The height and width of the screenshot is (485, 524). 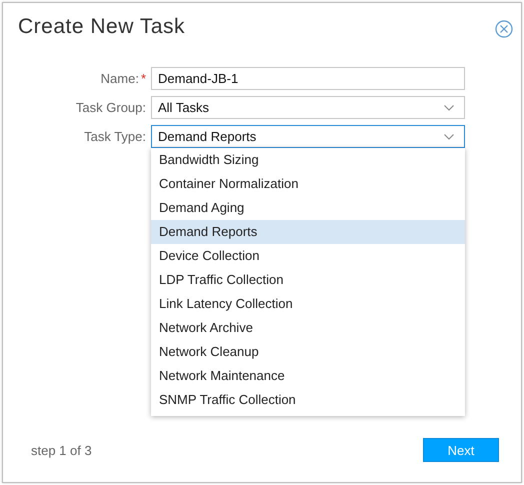 What do you see at coordinates (102, 27) in the screenshot?
I see `dialog-title: Create New Task` at bounding box center [102, 27].